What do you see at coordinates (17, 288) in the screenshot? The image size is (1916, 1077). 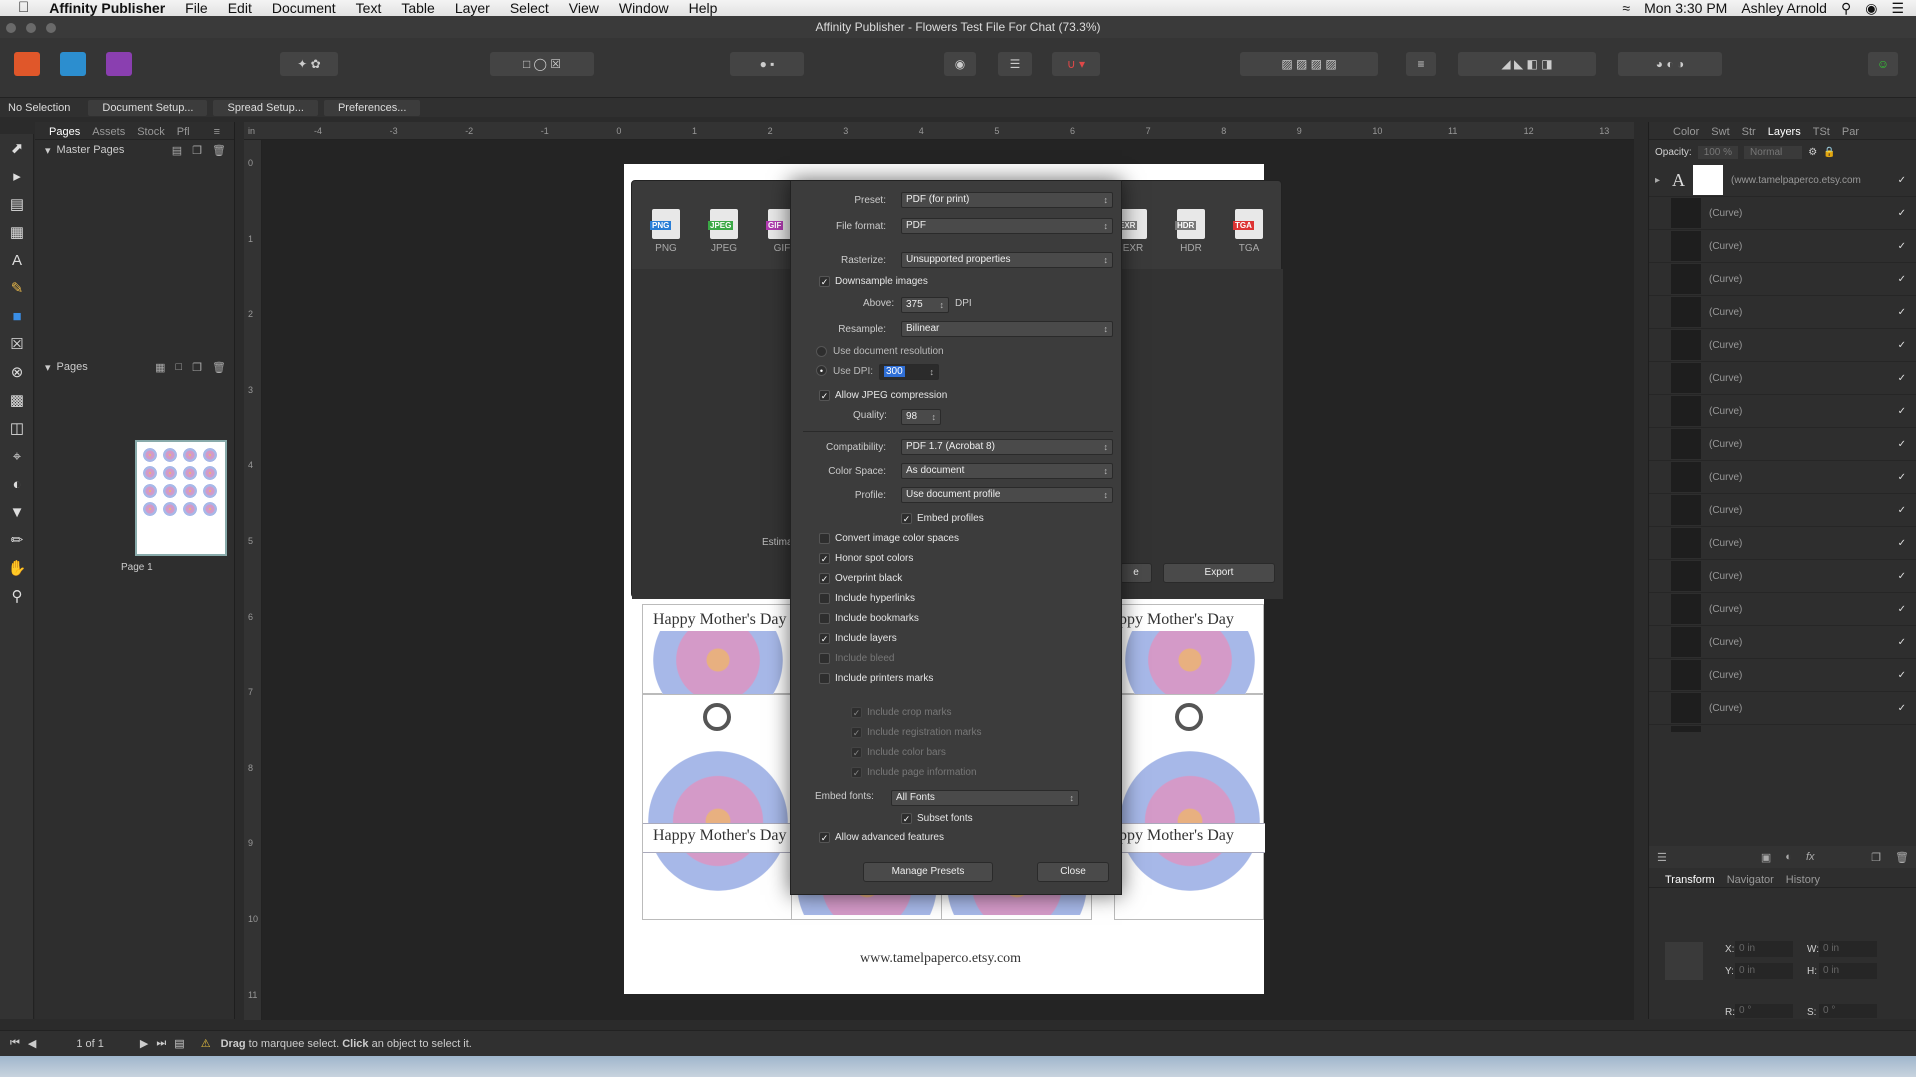 I see `pen-tool-icon: ✎` at bounding box center [17, 288].